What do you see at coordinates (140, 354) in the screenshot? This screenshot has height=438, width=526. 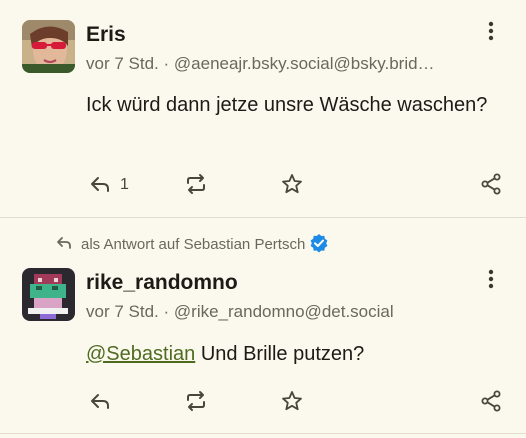 I see `mention-link: @Sebastian` at bounding box center [140, 354].